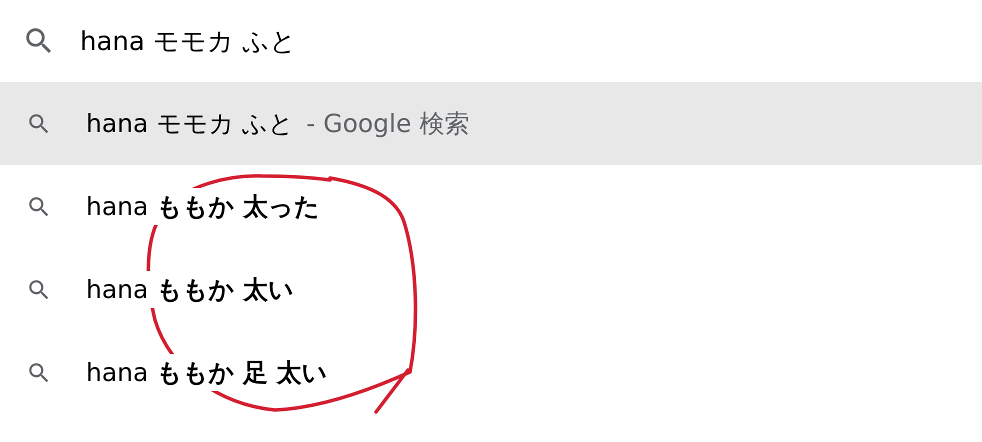 This screenshot has height=442, width=982. What do you see at coordinates (207, 372) in the screenshot?
I see `suggestion-text: hana ももか 足 太い` at bounding box center [207, 372].